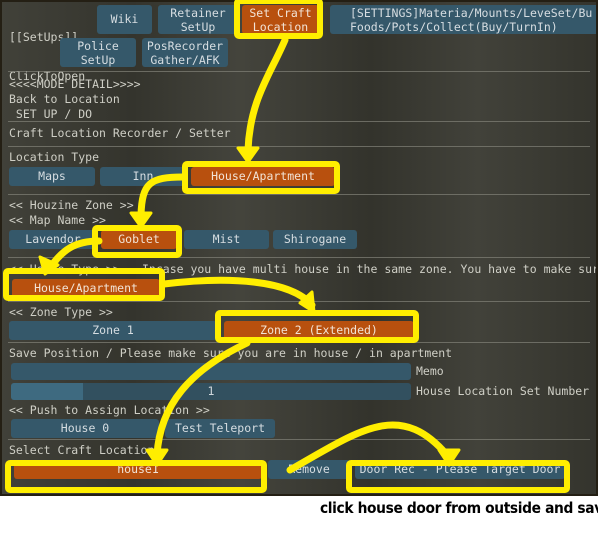 The height and width of the screenshot is (538, 598). Describe the element at coordinates (57, 220) in the screenshot. I see `map-name-label: << Map Name >>` at that location.